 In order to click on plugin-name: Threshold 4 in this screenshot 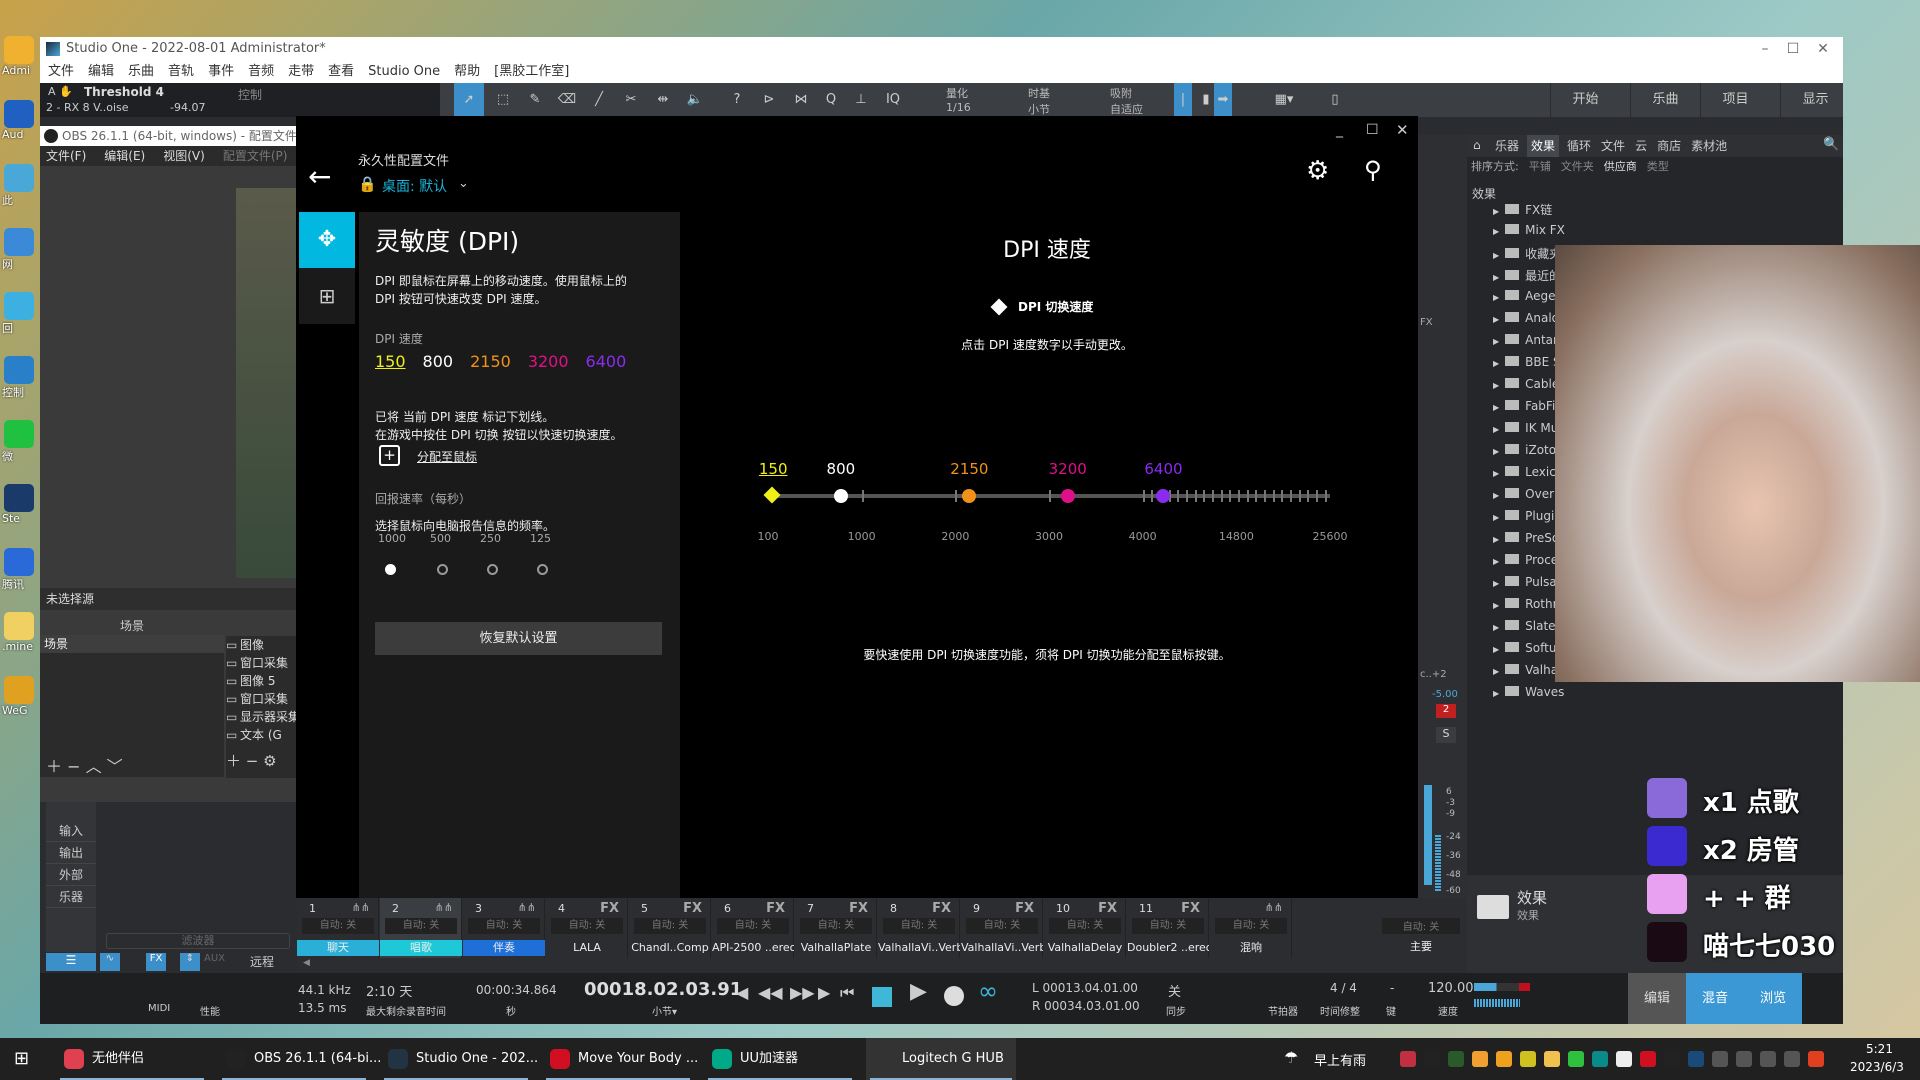, I will do `click(124, 92)`.